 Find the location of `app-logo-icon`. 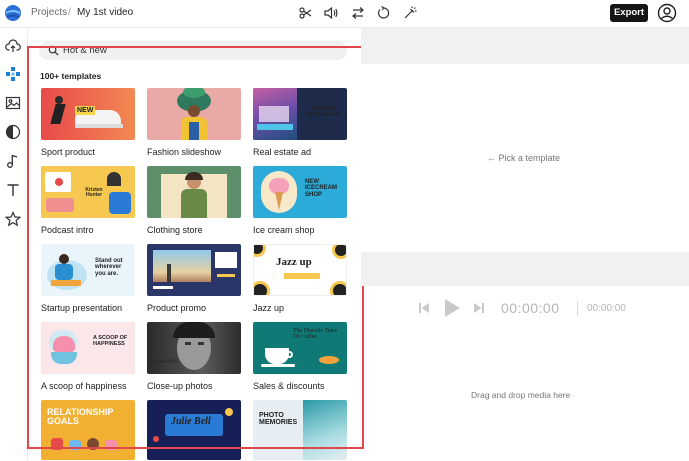

app-logo-icon is located at coordinates (13, 13).